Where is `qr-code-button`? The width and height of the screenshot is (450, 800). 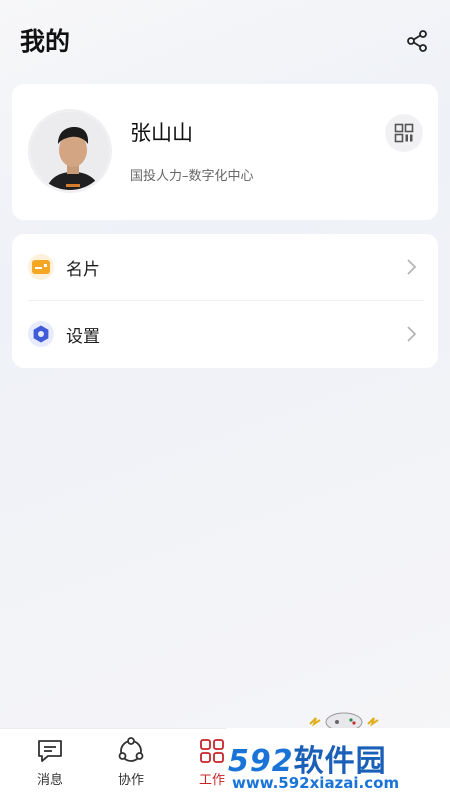
qr-code-button is located at coordinates (404, 133).